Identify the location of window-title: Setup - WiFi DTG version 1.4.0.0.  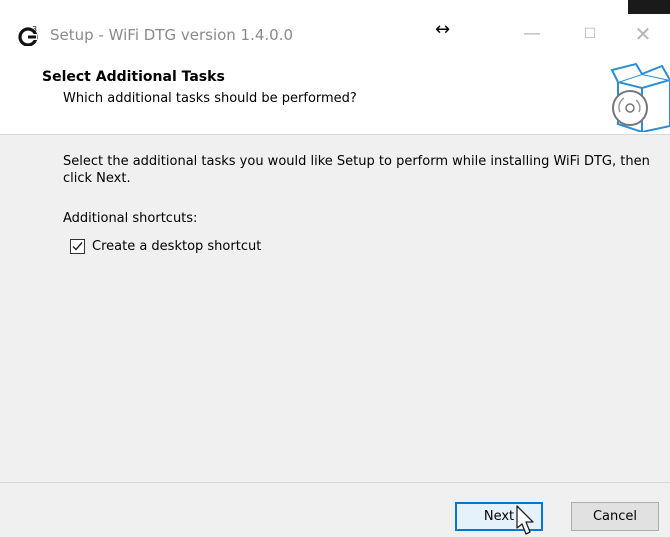
(172, 35).